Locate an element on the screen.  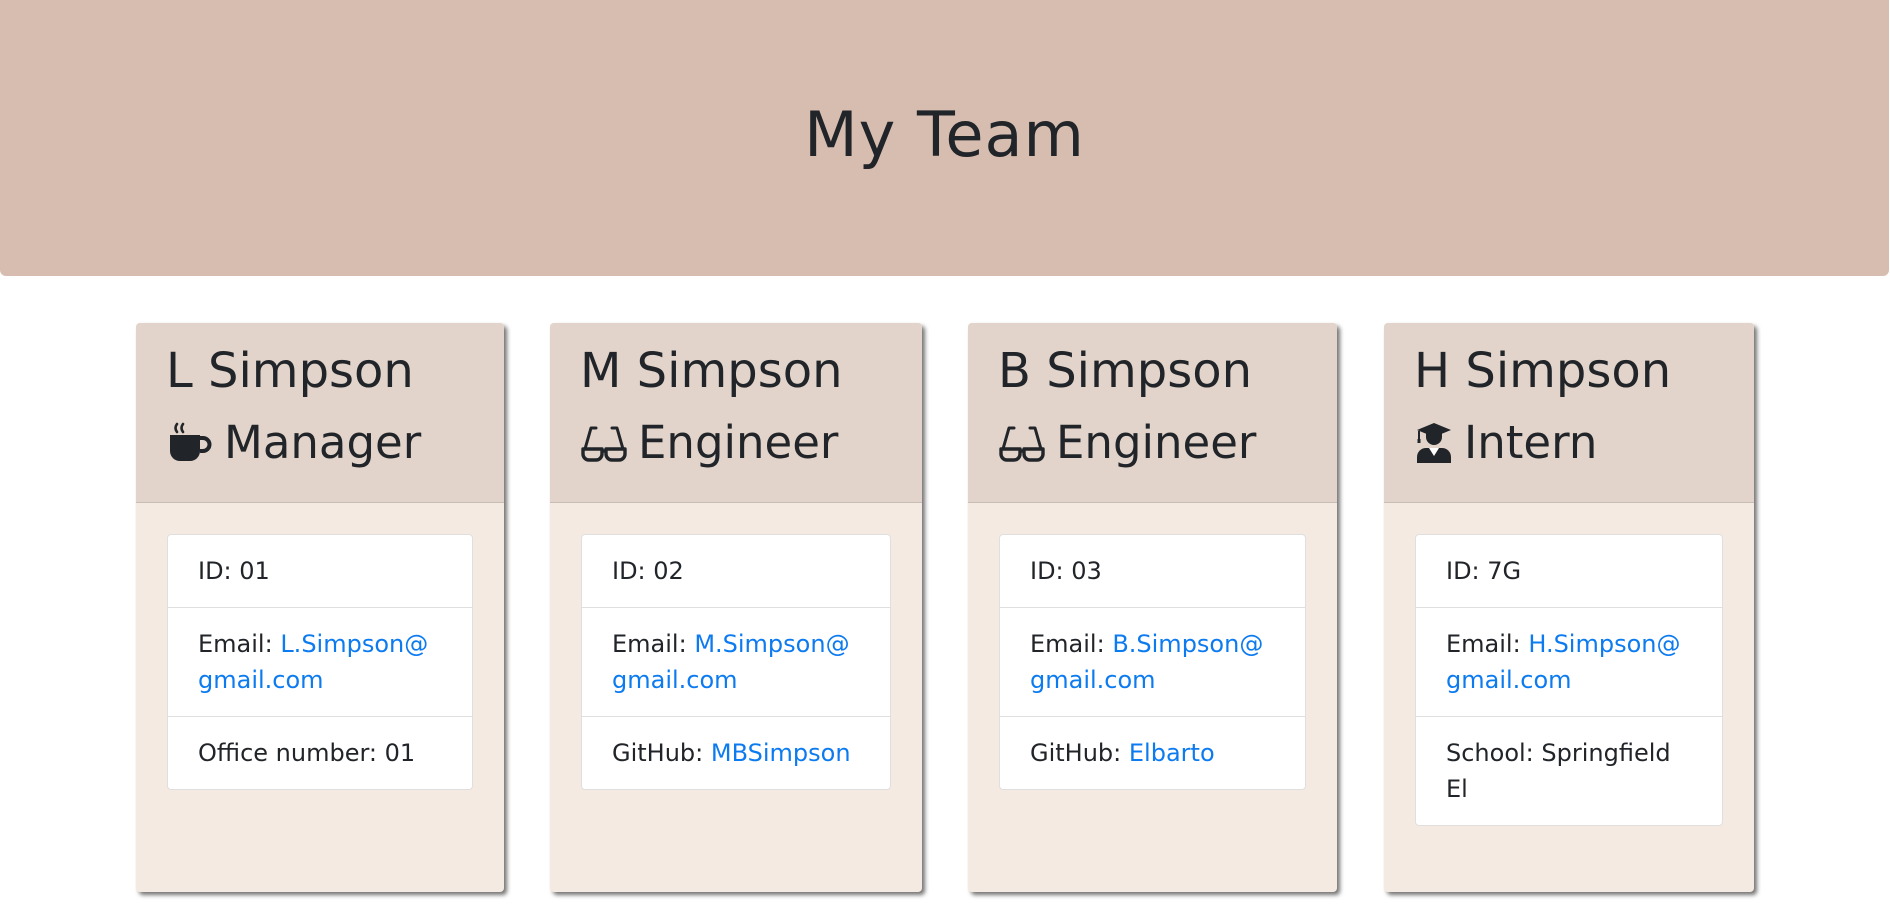
employee-name: H Simpson is located at coordinates (1543, 371).